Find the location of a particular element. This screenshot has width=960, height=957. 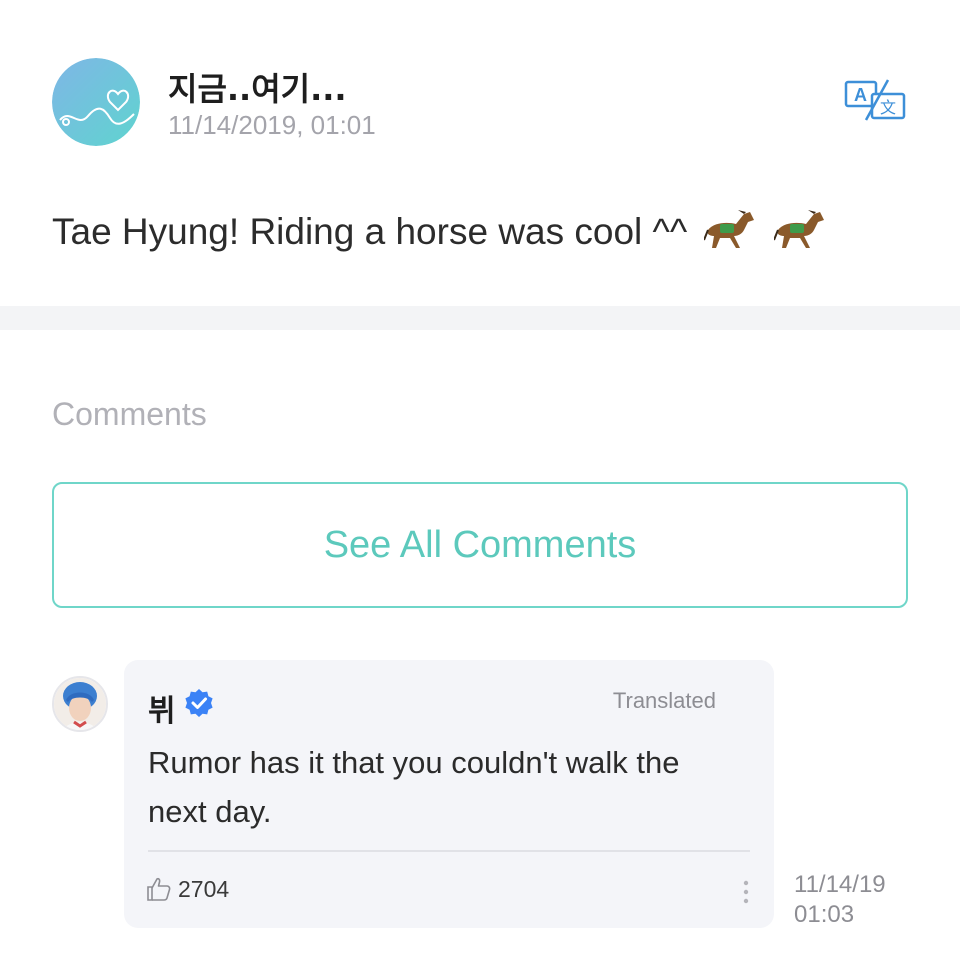

post-header: 지금..여기... 11/14/2019, 01:01 A 文 is located at coordinates (482, 104).